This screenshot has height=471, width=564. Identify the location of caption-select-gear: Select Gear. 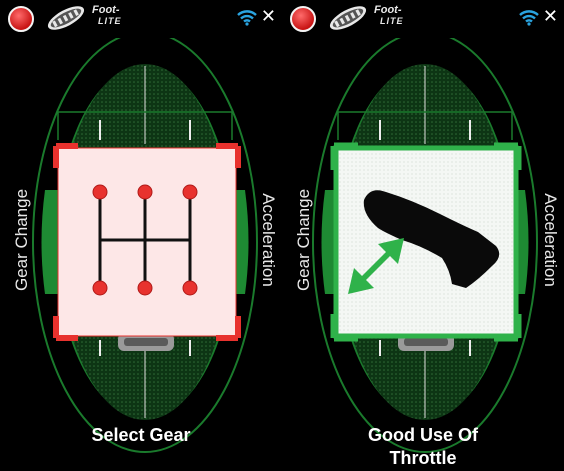
(141, 435).